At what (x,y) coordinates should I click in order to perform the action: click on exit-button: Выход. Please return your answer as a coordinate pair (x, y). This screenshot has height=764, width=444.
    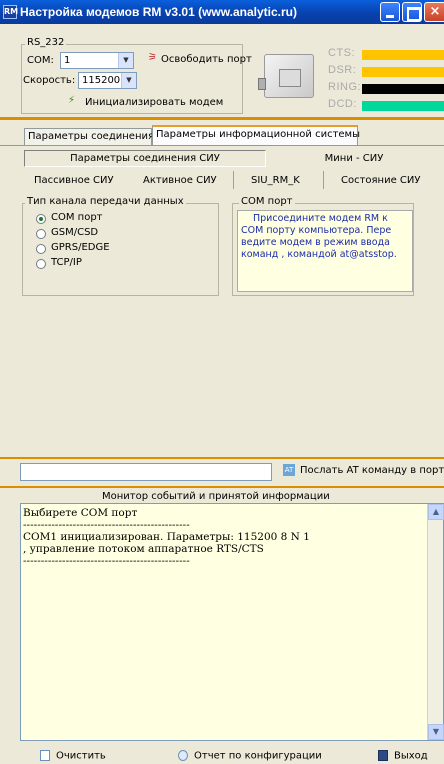
    Looking at the image, I should click on (403, 756).